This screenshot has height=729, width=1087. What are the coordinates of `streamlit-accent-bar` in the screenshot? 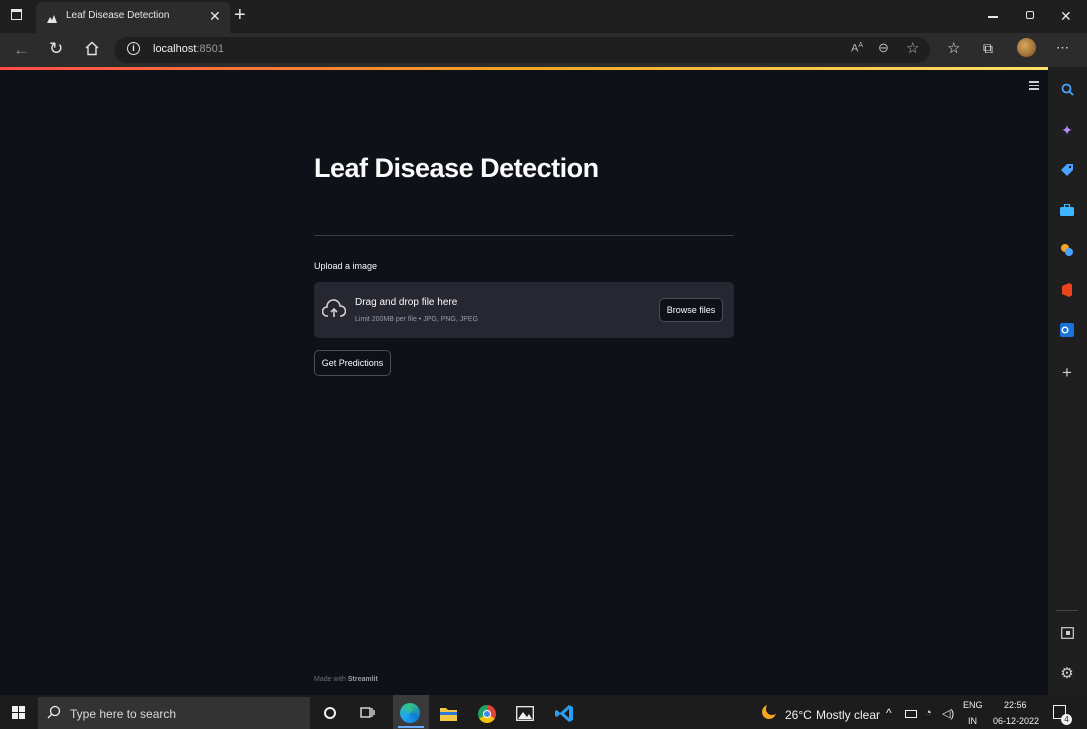 It's located at (524, 68).